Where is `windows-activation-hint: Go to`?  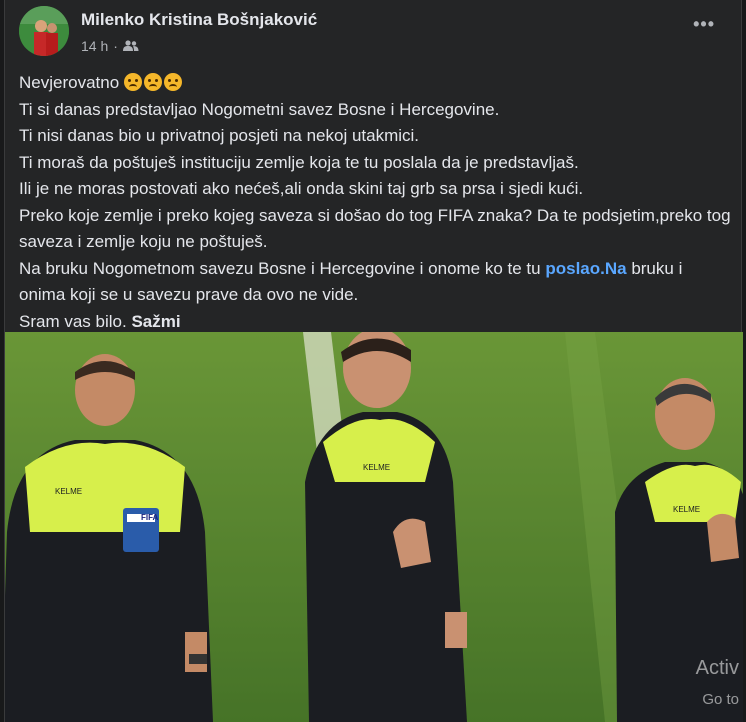 windows-activation-hint: Go to is located at coordinates (720, 699).